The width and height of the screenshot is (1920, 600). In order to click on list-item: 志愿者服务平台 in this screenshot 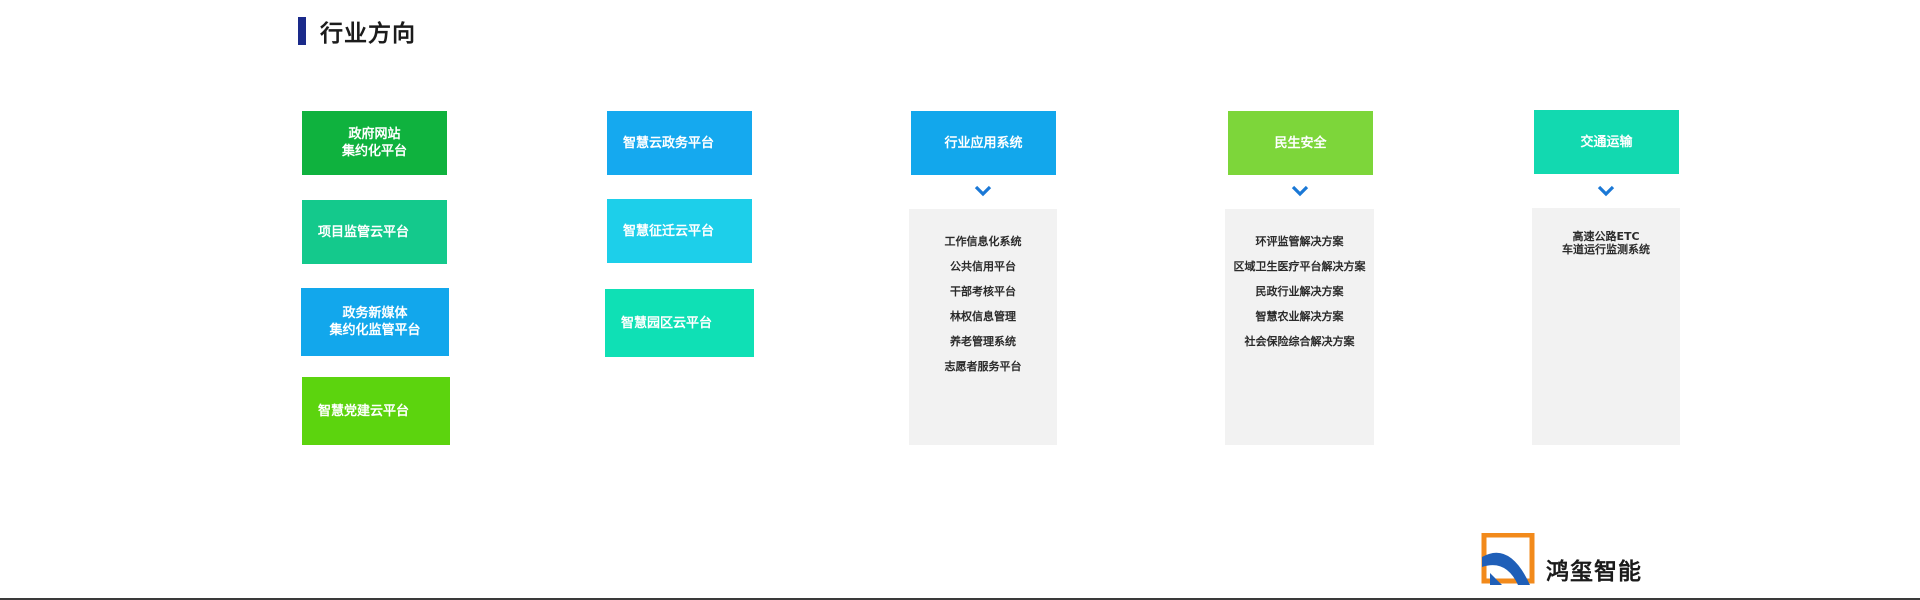, I will do `click(983, 366)`.